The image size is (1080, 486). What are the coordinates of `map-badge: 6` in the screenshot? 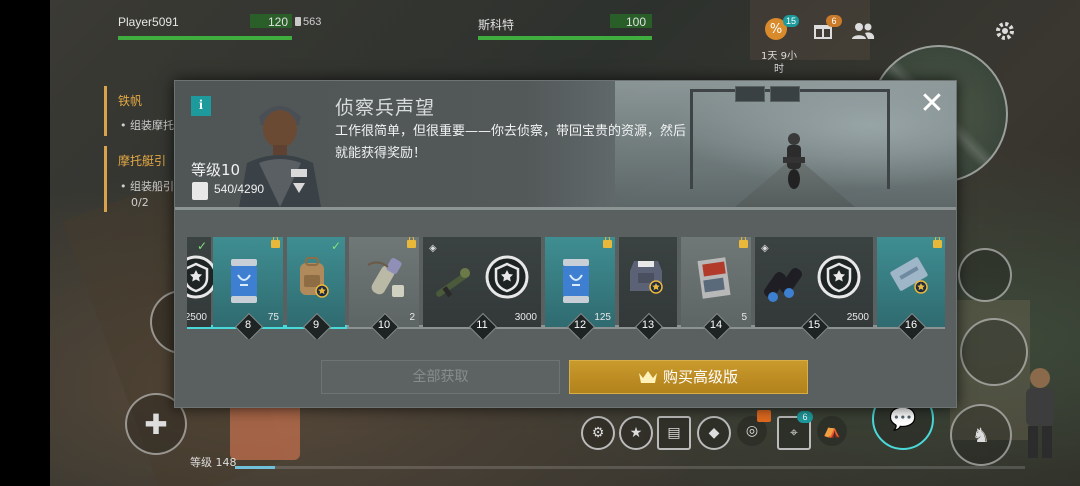 It's located at (805, 417).